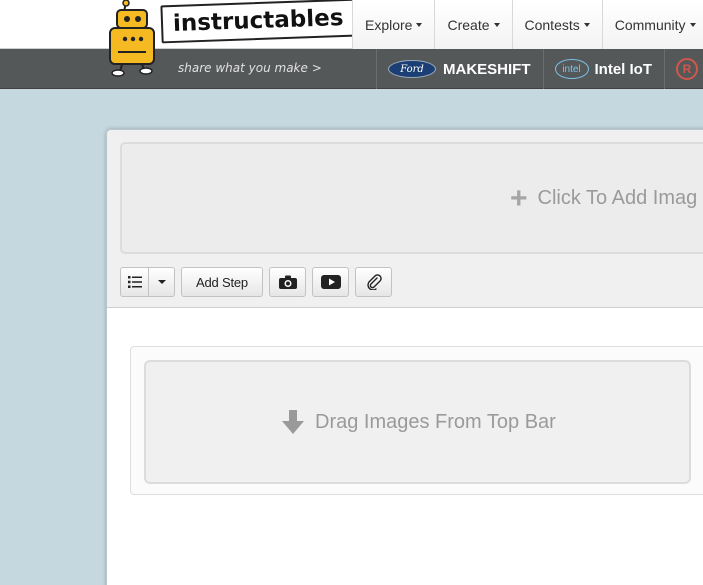 Image resolution: width=703 pixels, height=585 pixels. Describe the element at coordinates (571, 69) in the screenshot. I see `intel-logo-icon: intel` at that location.